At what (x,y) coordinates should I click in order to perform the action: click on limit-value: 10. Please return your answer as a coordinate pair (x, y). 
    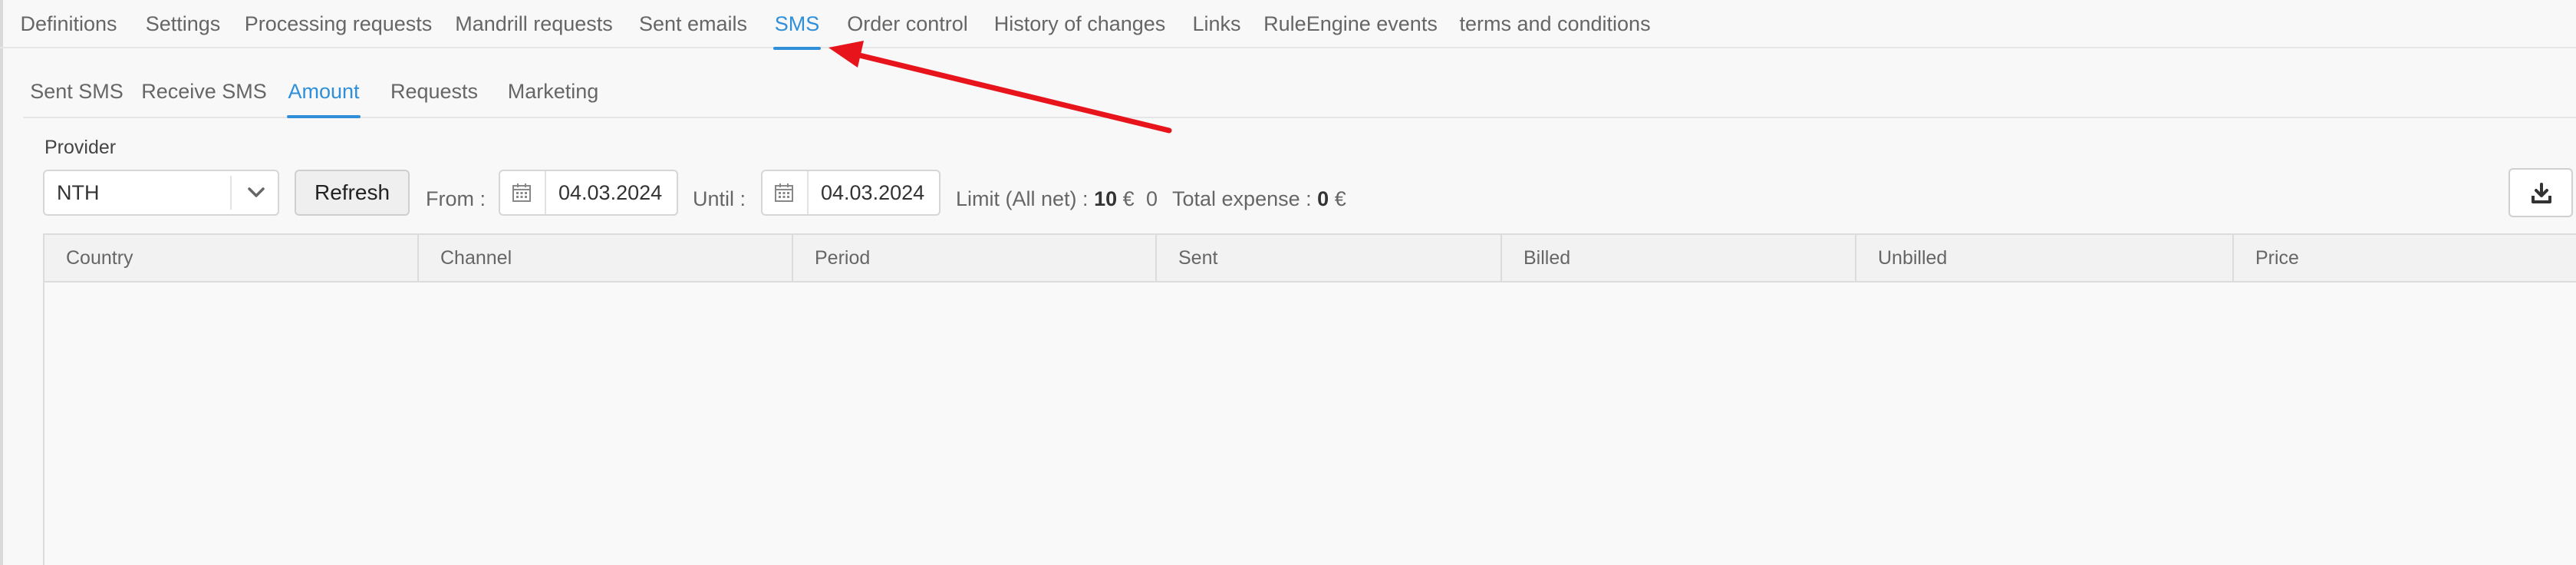
    Looking at the image, I should click on (1106, 198).